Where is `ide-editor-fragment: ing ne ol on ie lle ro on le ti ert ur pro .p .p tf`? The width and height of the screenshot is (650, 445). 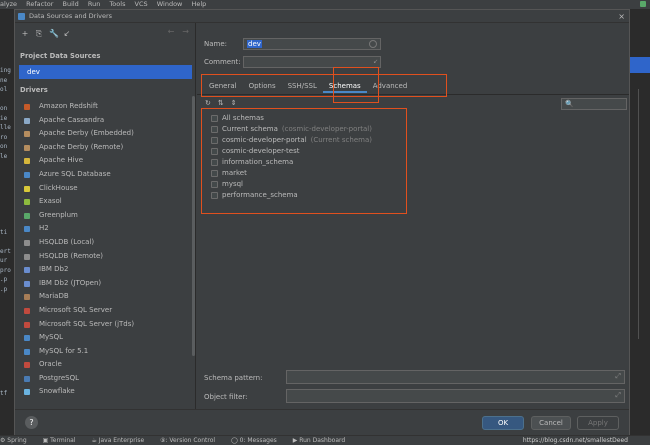 ide-editor-fragment: ing ne ol on ie lle ro on le ti ert ur pro .p .p tf is located at coordinates (7, 222).